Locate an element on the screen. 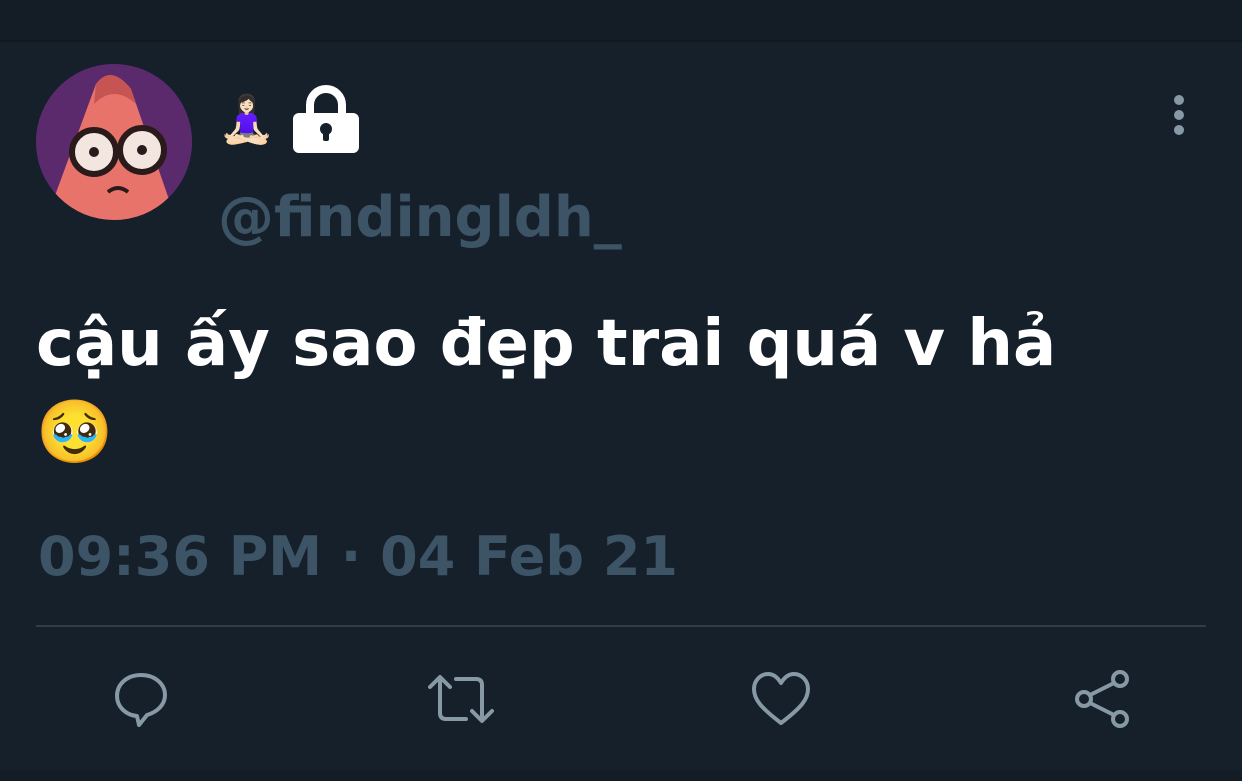 The height and width of the screenshot is (781, 1242). tweet-text: cậu ấy sao đẹp trai quá v hả is located at coordinates (546, 344).